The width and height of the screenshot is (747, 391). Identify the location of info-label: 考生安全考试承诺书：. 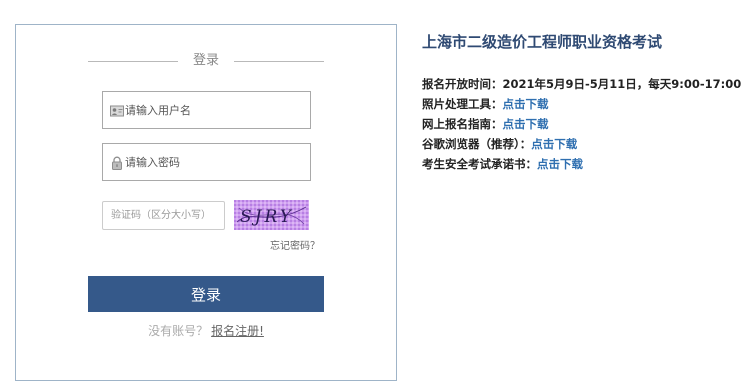
(479, 164).